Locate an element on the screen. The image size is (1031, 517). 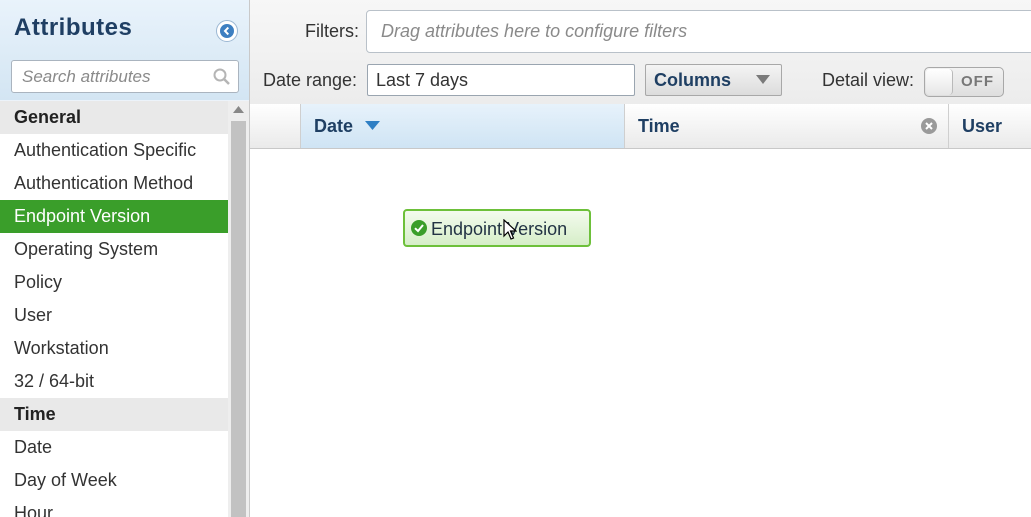
dragged-attribute-chip: Endpoint Version is located at coordinates (497, 228).